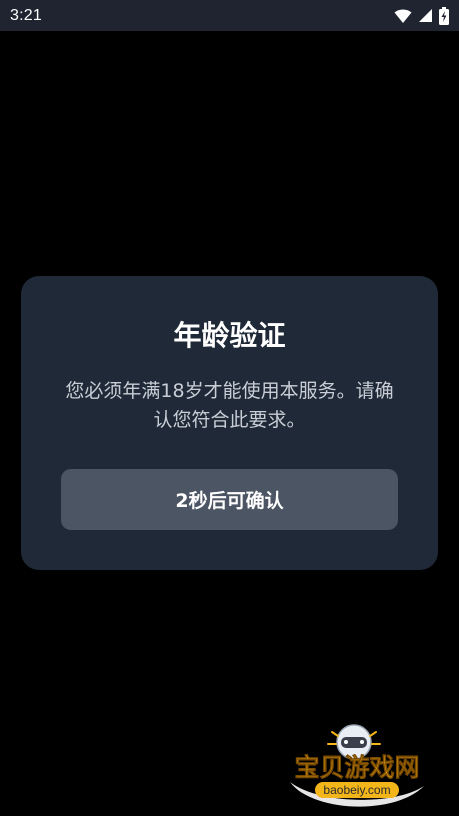 The width and height of the screenshot is (459, 816). I want to click on dialog-message: 您必须年满18岁才能使用本服务。请确认您符合此要求。, so click(229, 405).